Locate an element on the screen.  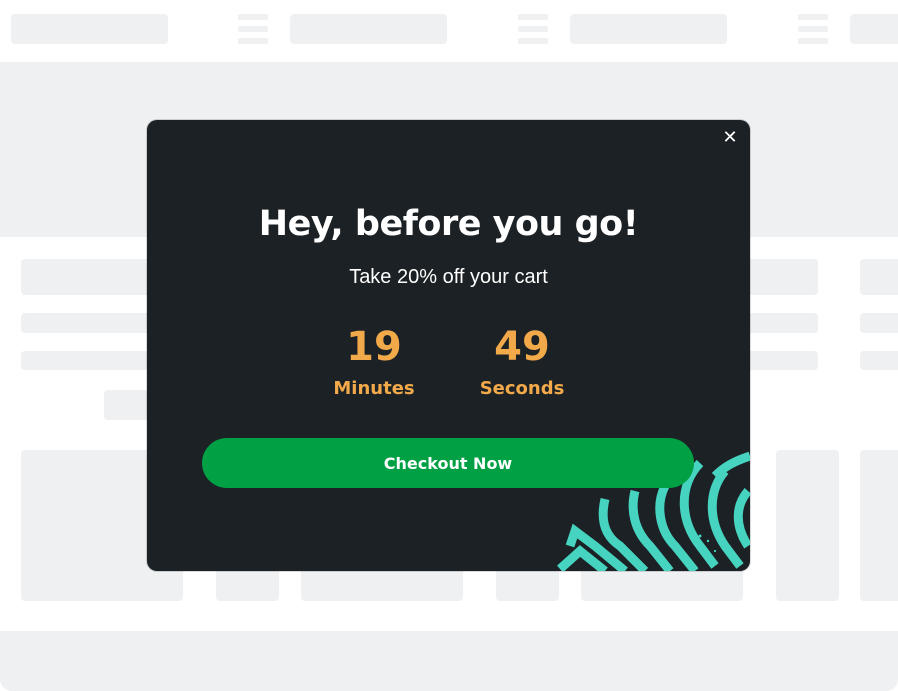
close-icon: ✕ is located at coordinates (730, 137).